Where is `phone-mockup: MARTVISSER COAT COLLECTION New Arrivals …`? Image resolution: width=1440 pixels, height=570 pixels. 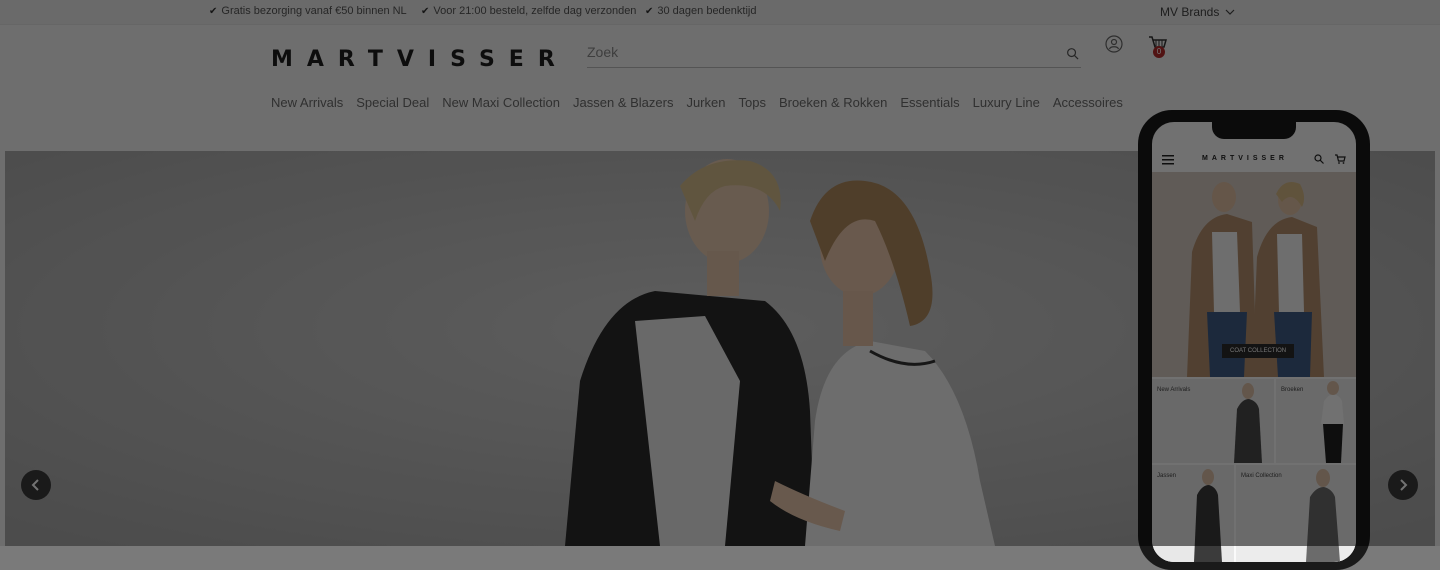 phone-mockup: MARTVISSER COAT COLLECTION New Arrivals … is located at coordinates (1254, 340).